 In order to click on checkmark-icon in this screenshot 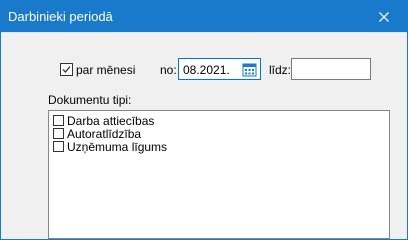, I will do `click(66, 69)`.